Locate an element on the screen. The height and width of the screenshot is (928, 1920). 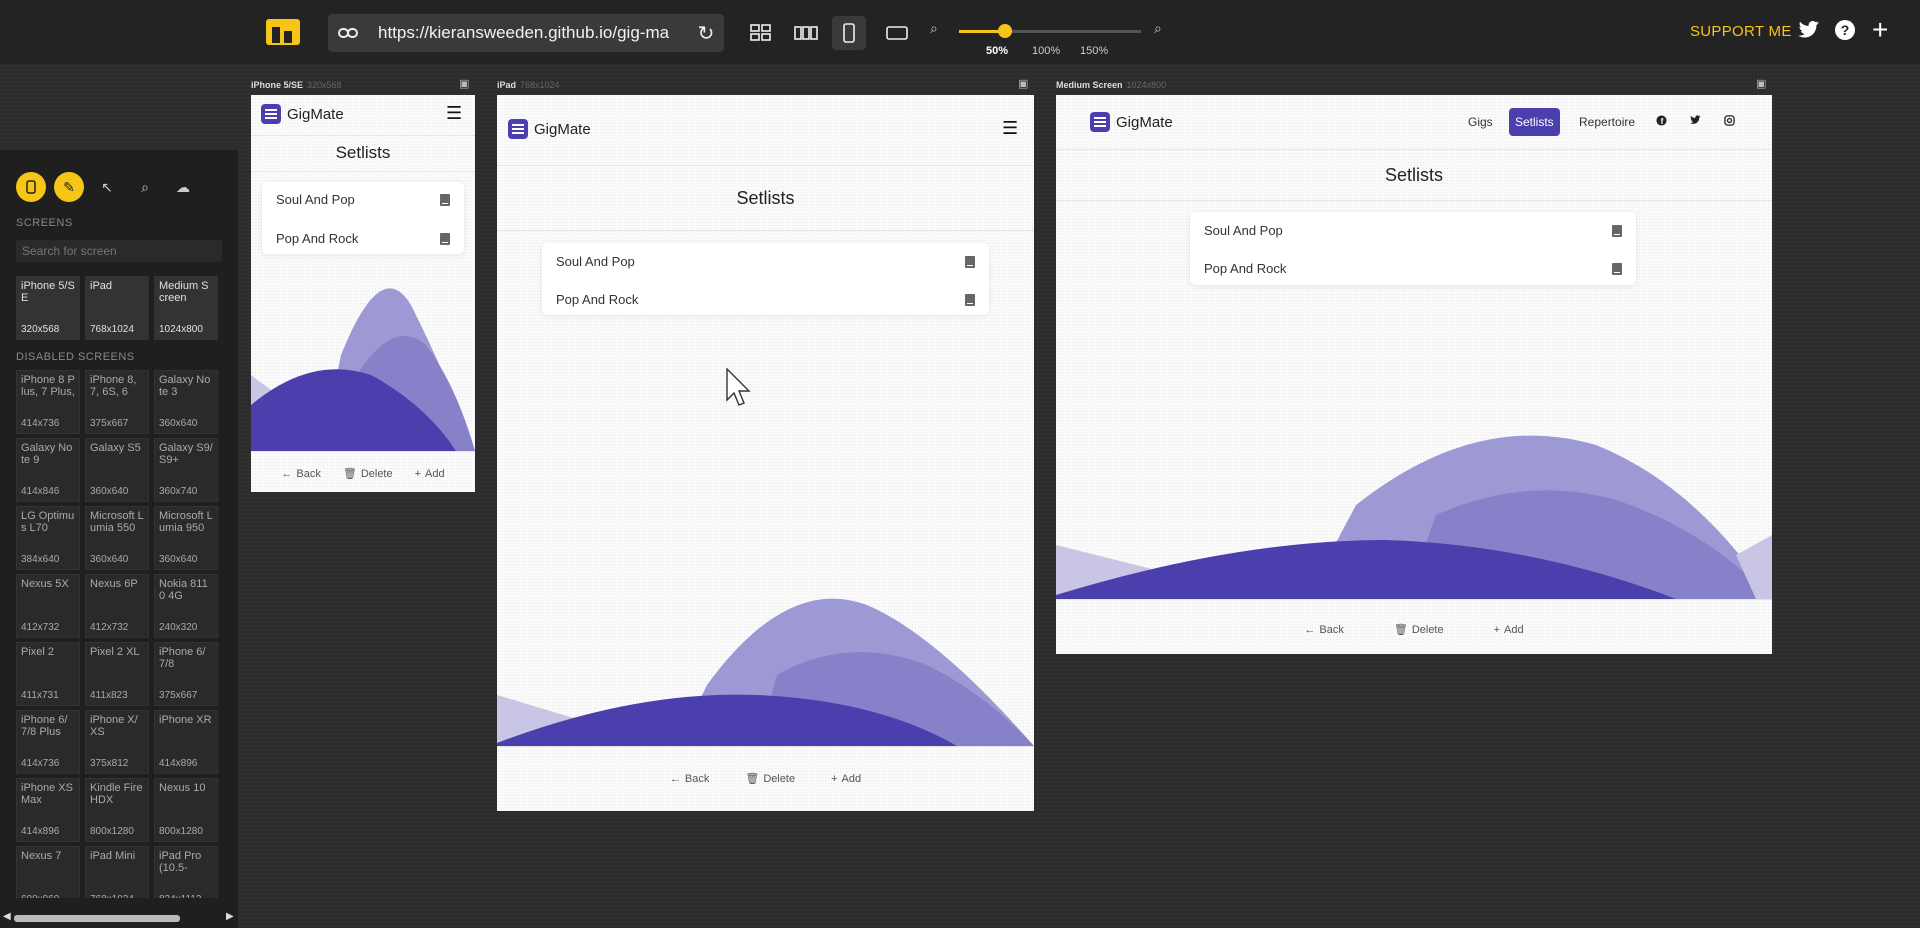
zoom-label-150: 150% is located at coordinates (1094, 51).